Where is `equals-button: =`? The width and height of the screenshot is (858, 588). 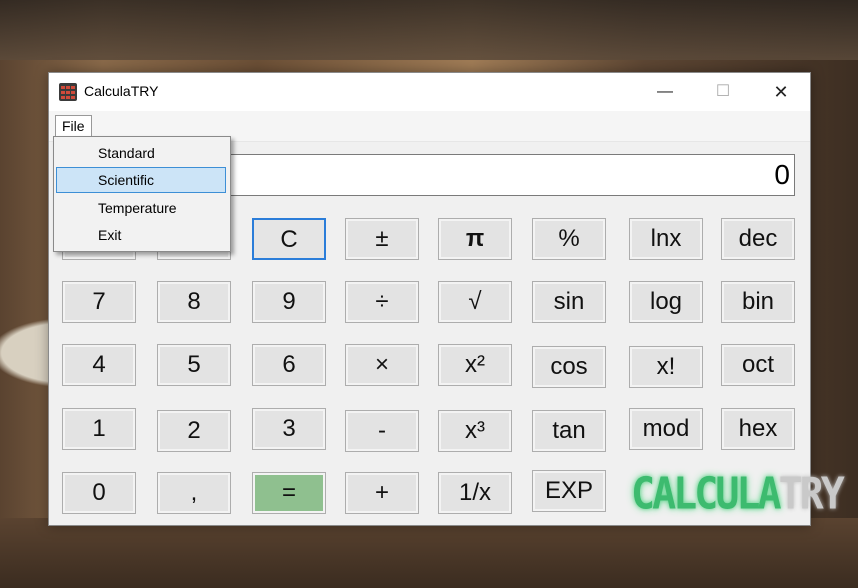 equals-button: = is located at coordinates (289, 493).